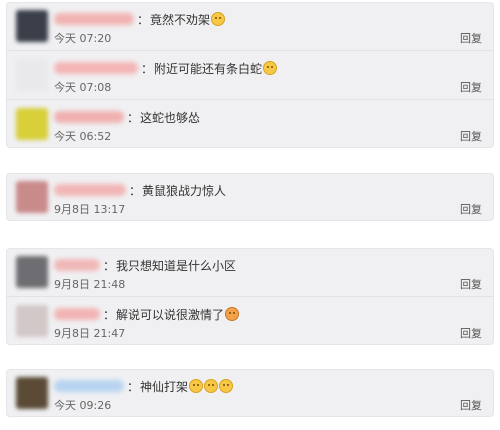 The width and height of the screenshot is (500, 430). Describe the element at coordinates (232, 314) in the screenshot. I see `cat-emoji-icon` at that location.